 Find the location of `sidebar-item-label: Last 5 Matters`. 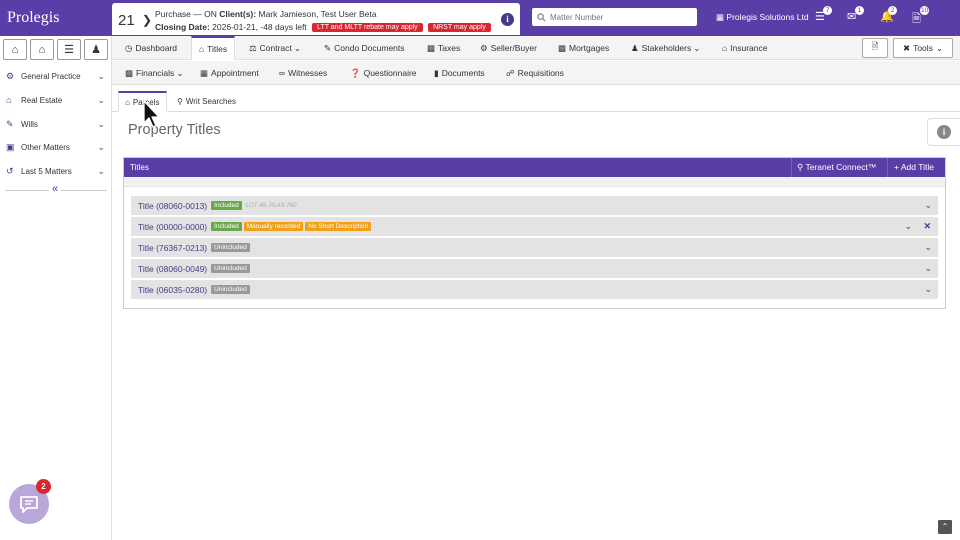

sidebar-item-label: Last 5 Matters is located at coordinates (46, 171).